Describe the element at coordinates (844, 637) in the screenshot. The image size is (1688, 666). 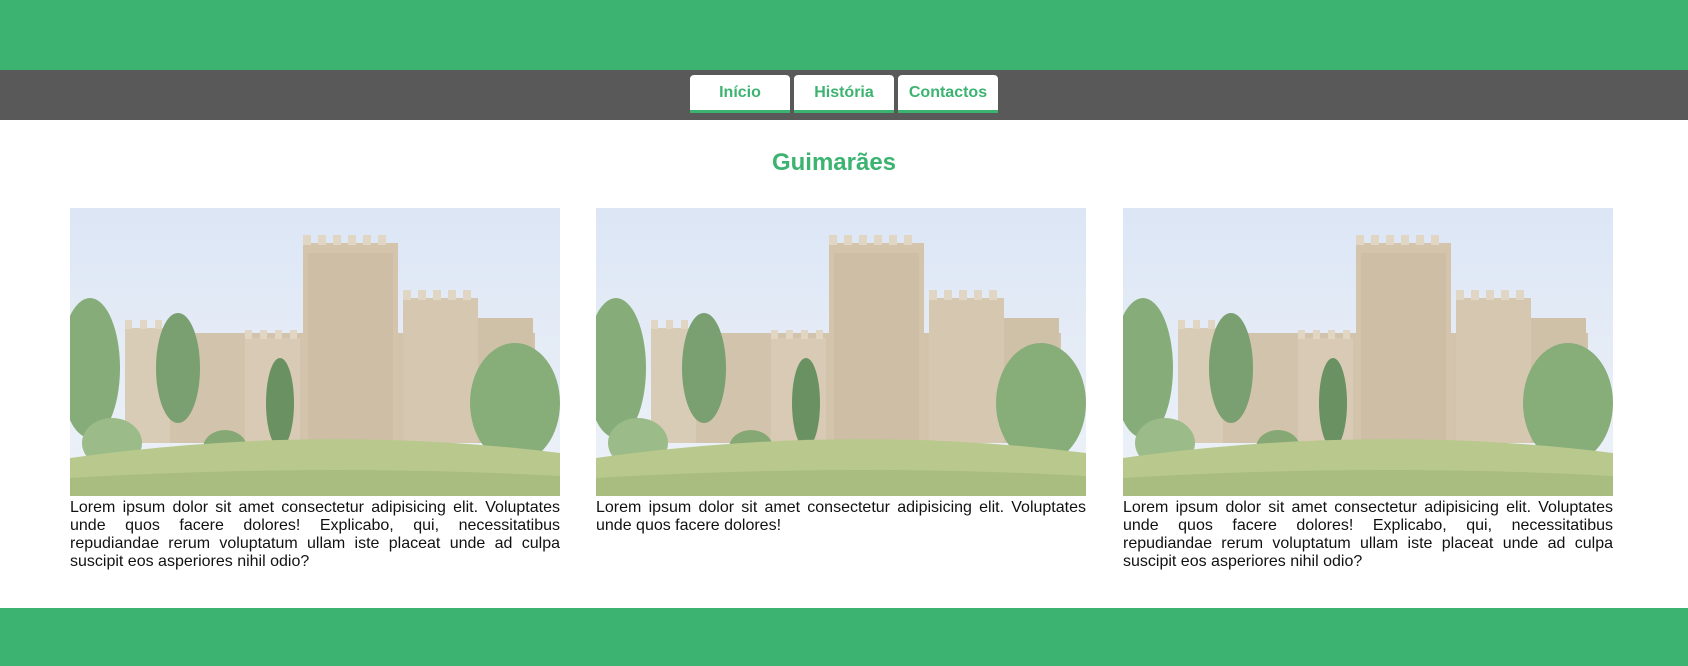
I see `footer-band` at that location.